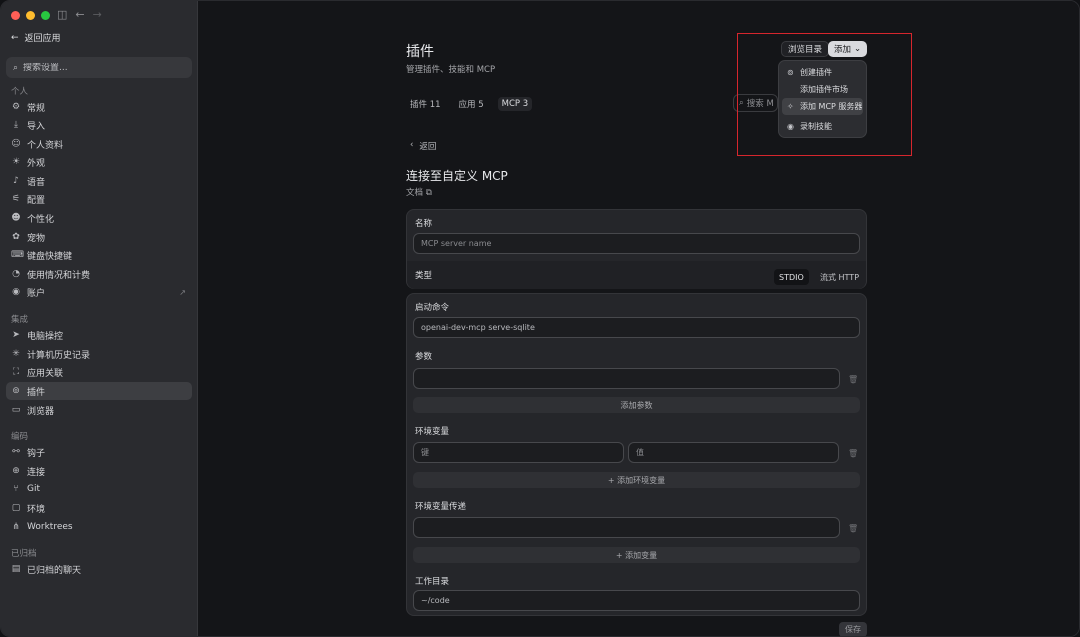 The image size is (1080, 637). I want to click on name-label: 名称, so click(424, 224).